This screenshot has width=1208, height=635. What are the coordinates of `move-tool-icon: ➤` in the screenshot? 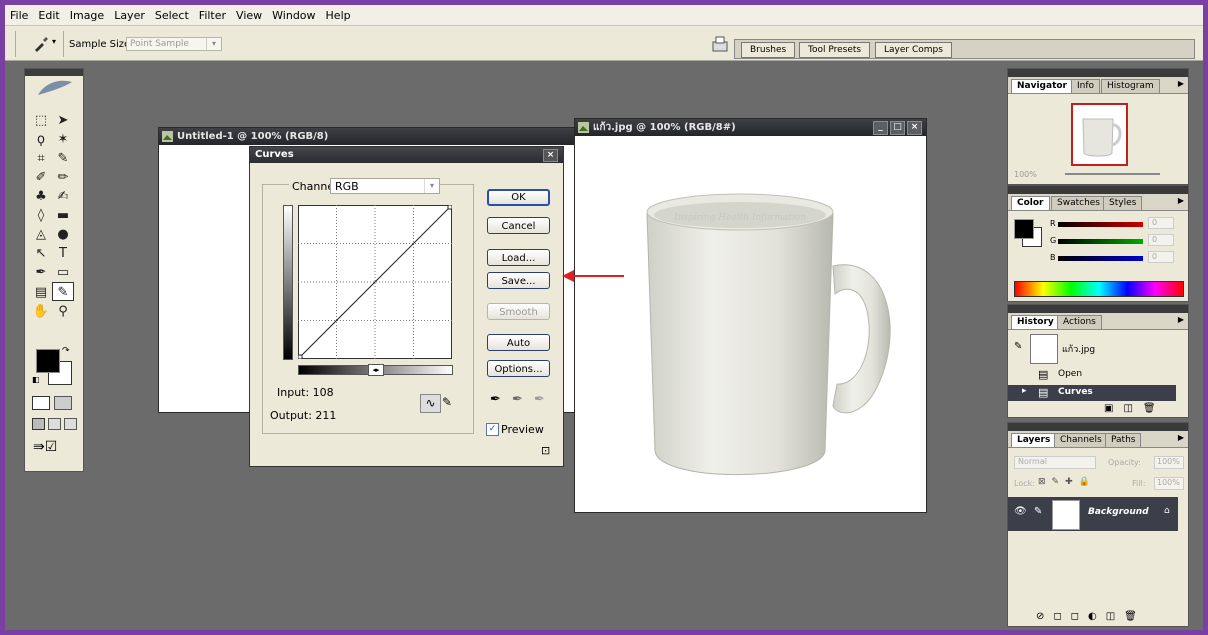 It's located at (63, 120).